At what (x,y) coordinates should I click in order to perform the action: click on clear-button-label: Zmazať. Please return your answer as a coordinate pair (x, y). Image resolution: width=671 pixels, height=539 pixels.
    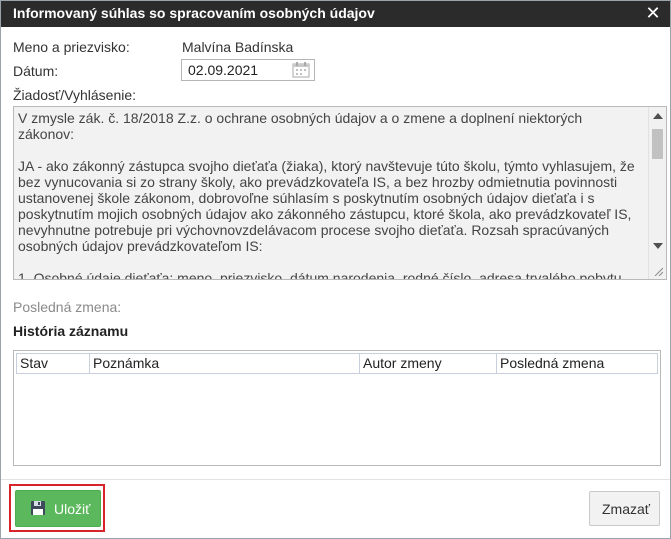
    Looking at the image, I should click on (626, 509).